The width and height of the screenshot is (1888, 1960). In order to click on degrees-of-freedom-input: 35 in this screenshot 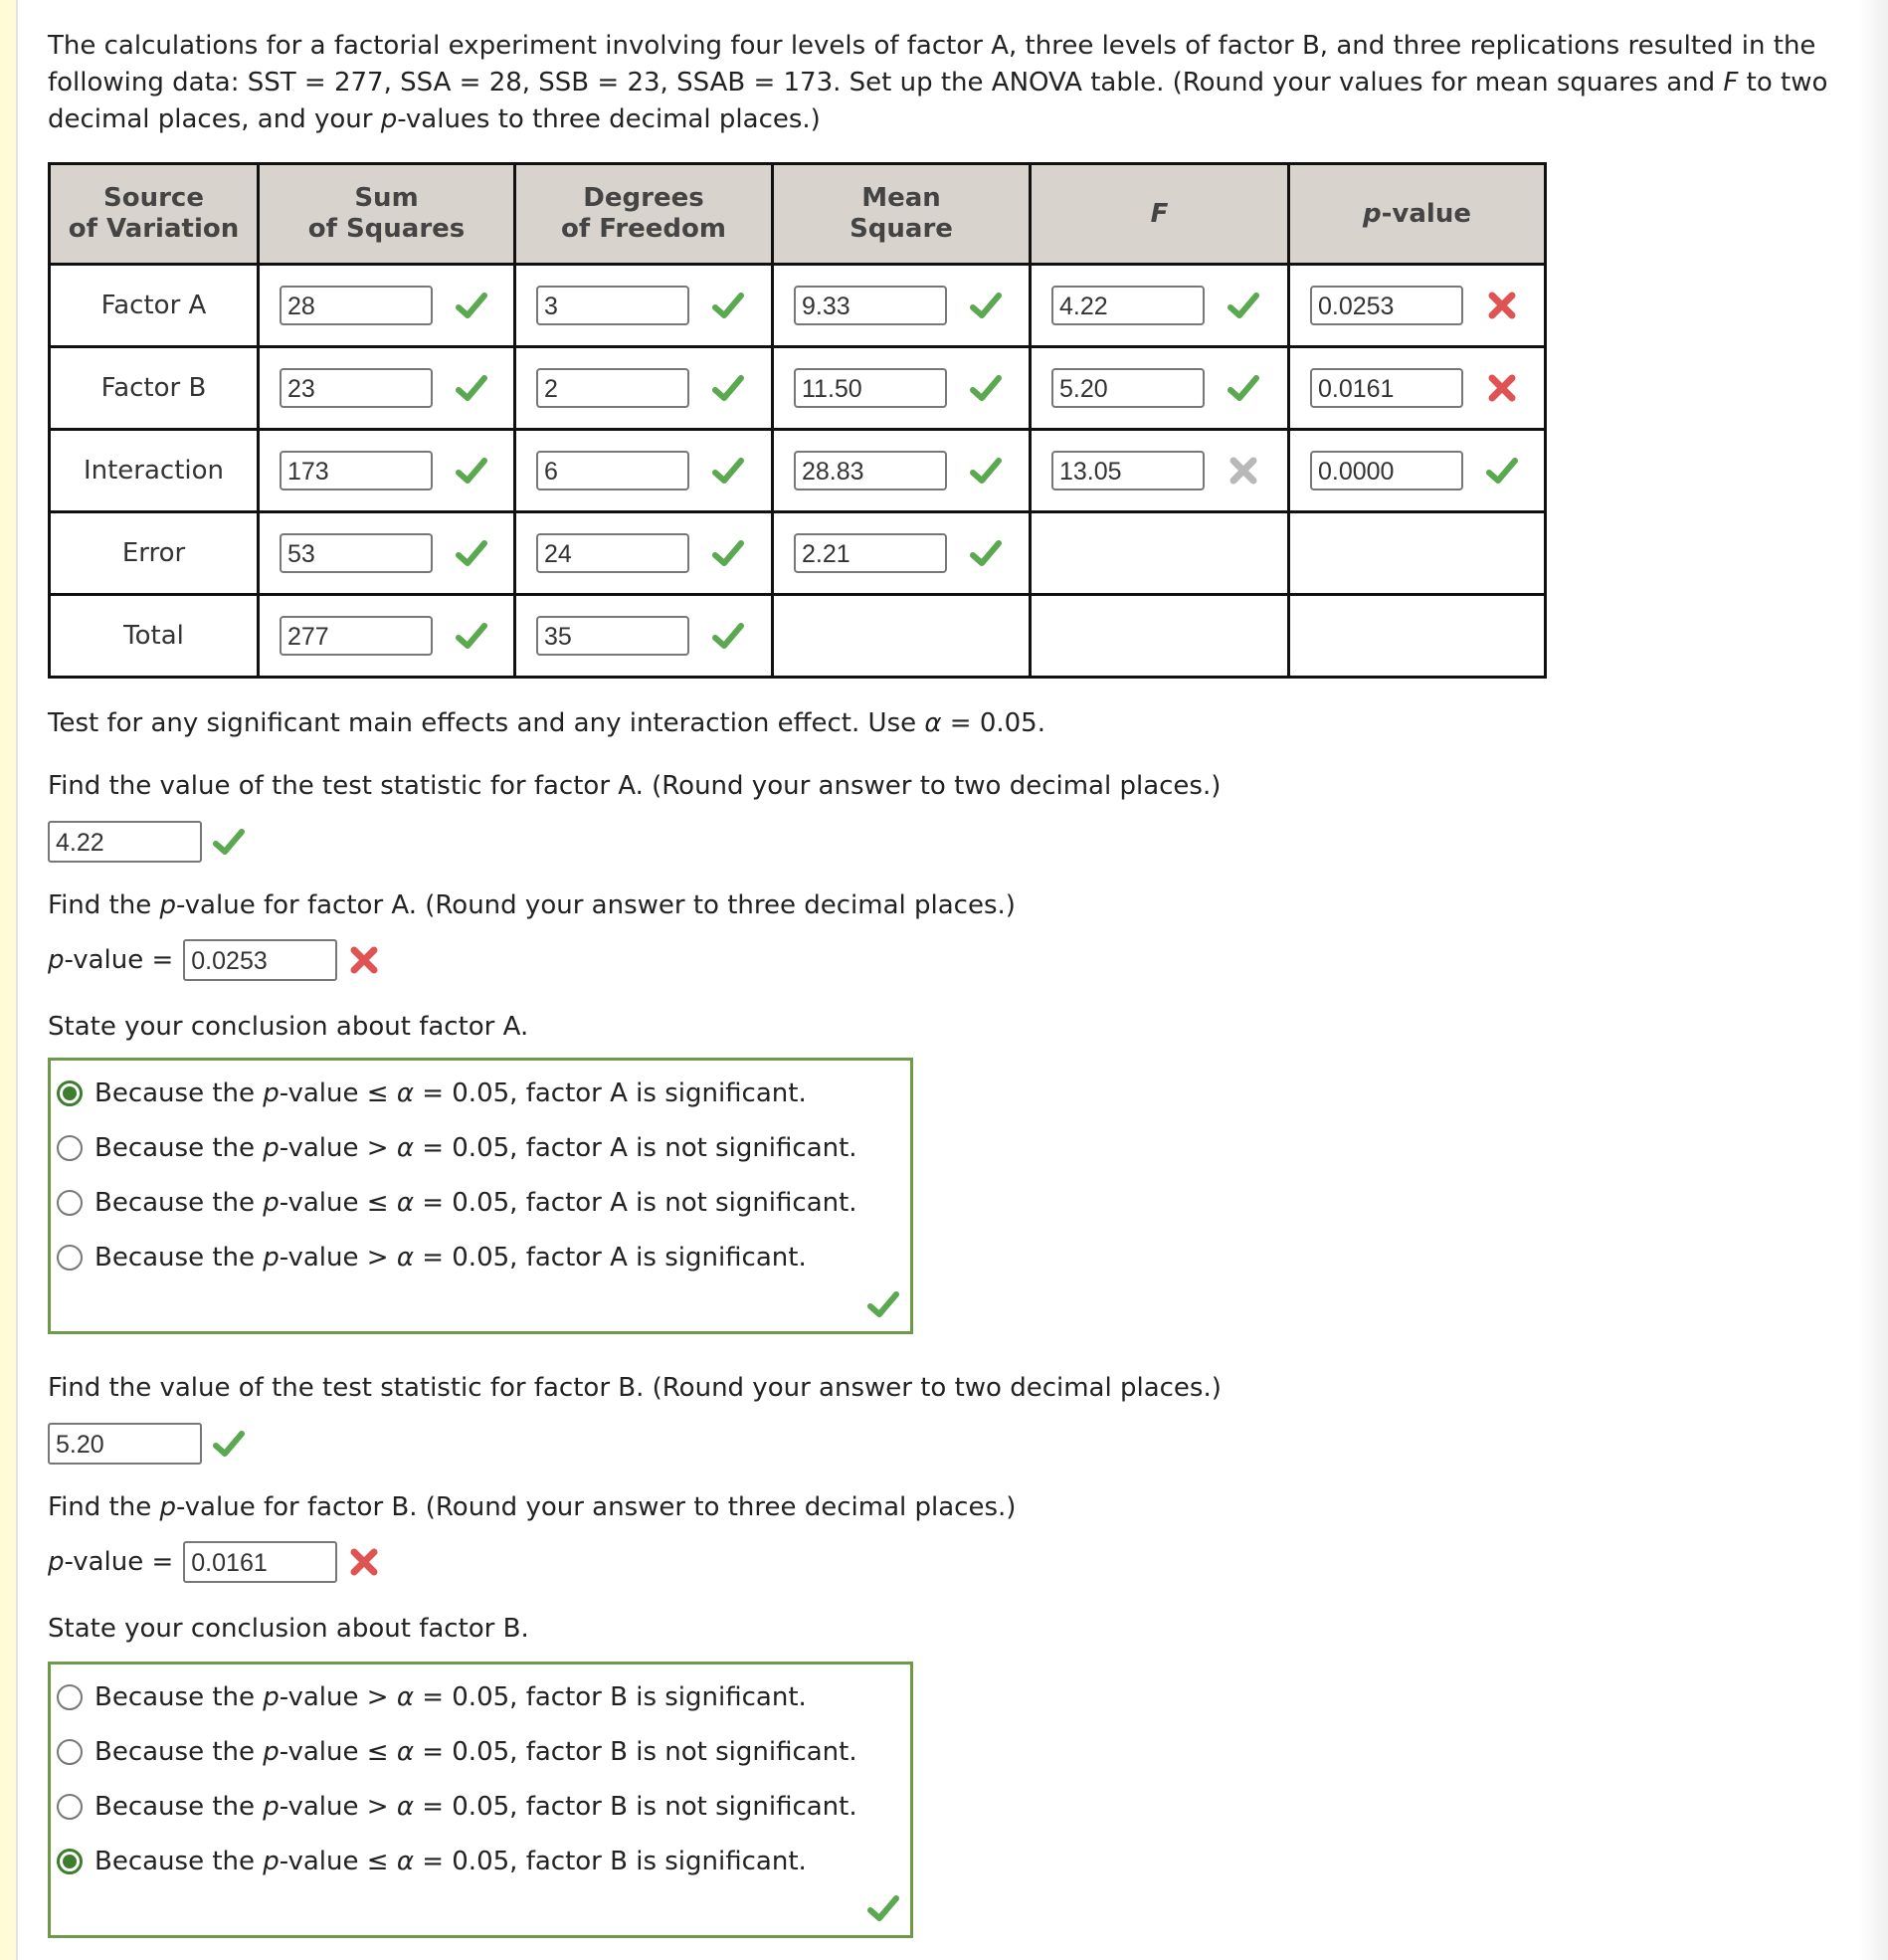, I will do `click(612, 636)`.